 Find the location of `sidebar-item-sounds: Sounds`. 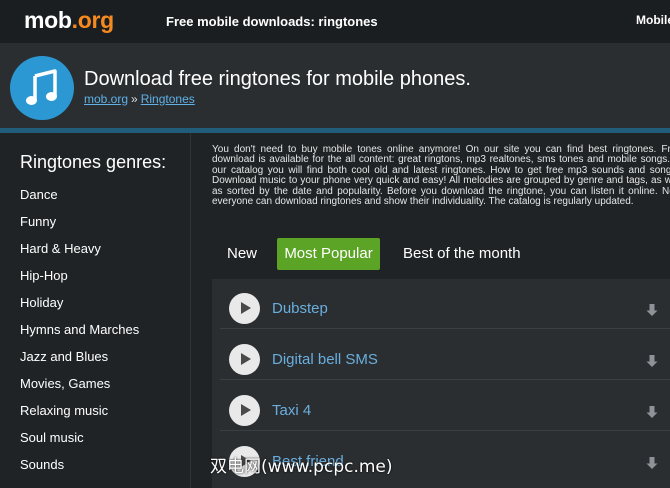

sidebar-item-sounds: Sounds is located at coordinates (42, 464).